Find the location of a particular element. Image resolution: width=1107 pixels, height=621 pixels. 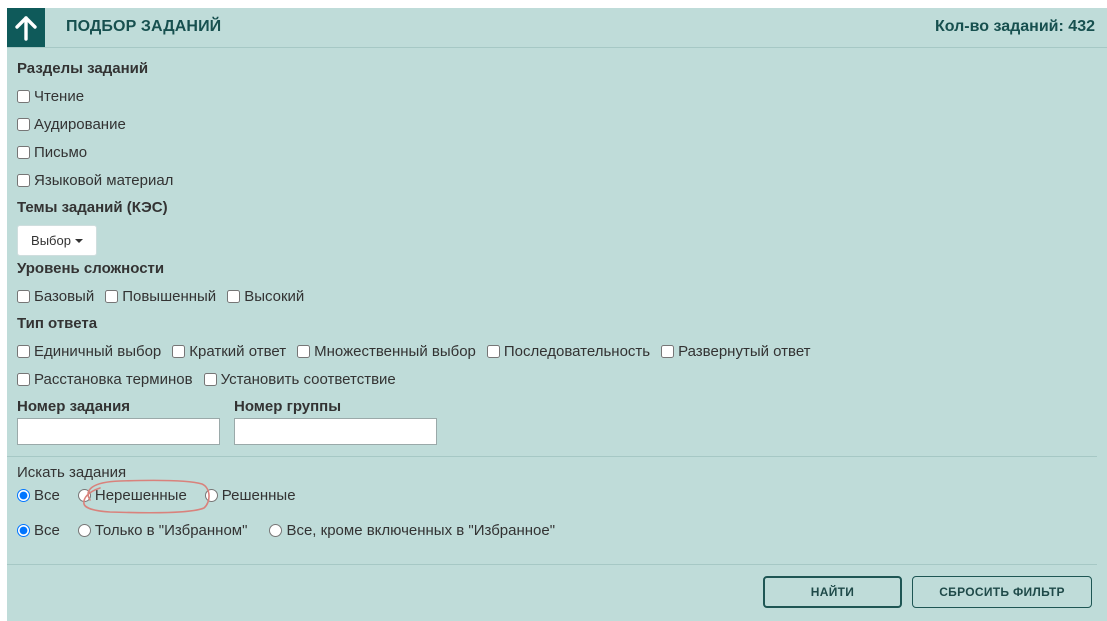

favorites-option-all: Все is located at coordinates (38, 530).